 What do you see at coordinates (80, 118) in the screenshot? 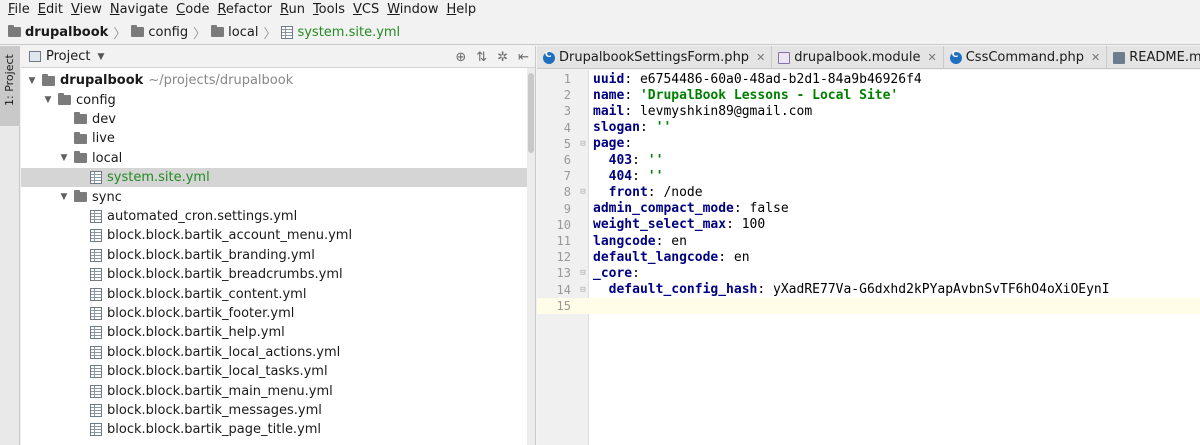
I see `folder-icon` at bounding box center [80, 118].